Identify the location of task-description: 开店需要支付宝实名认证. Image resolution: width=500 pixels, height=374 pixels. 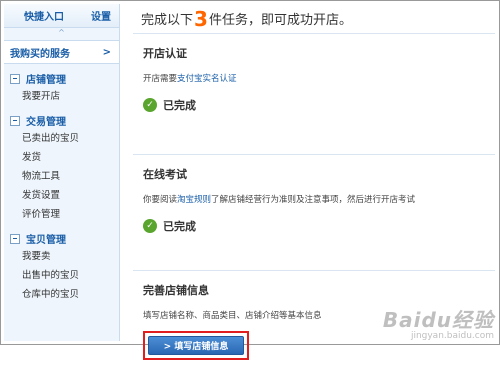
(319, 78).